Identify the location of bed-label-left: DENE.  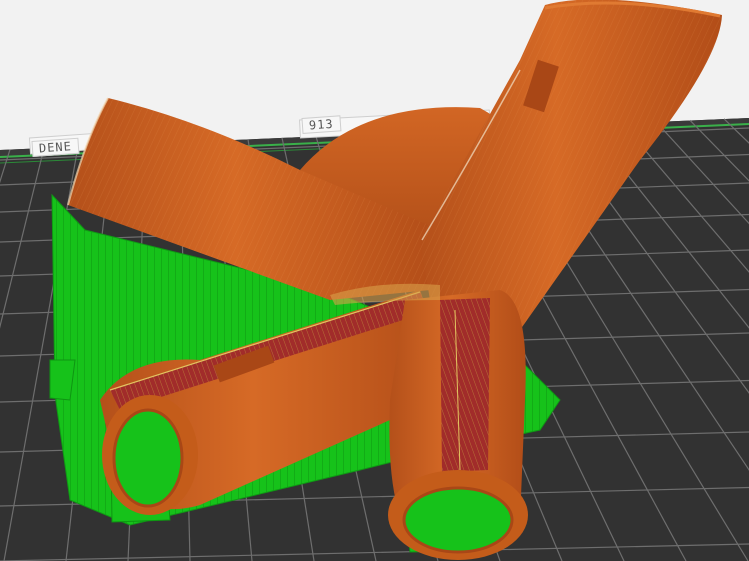
(55, 147).